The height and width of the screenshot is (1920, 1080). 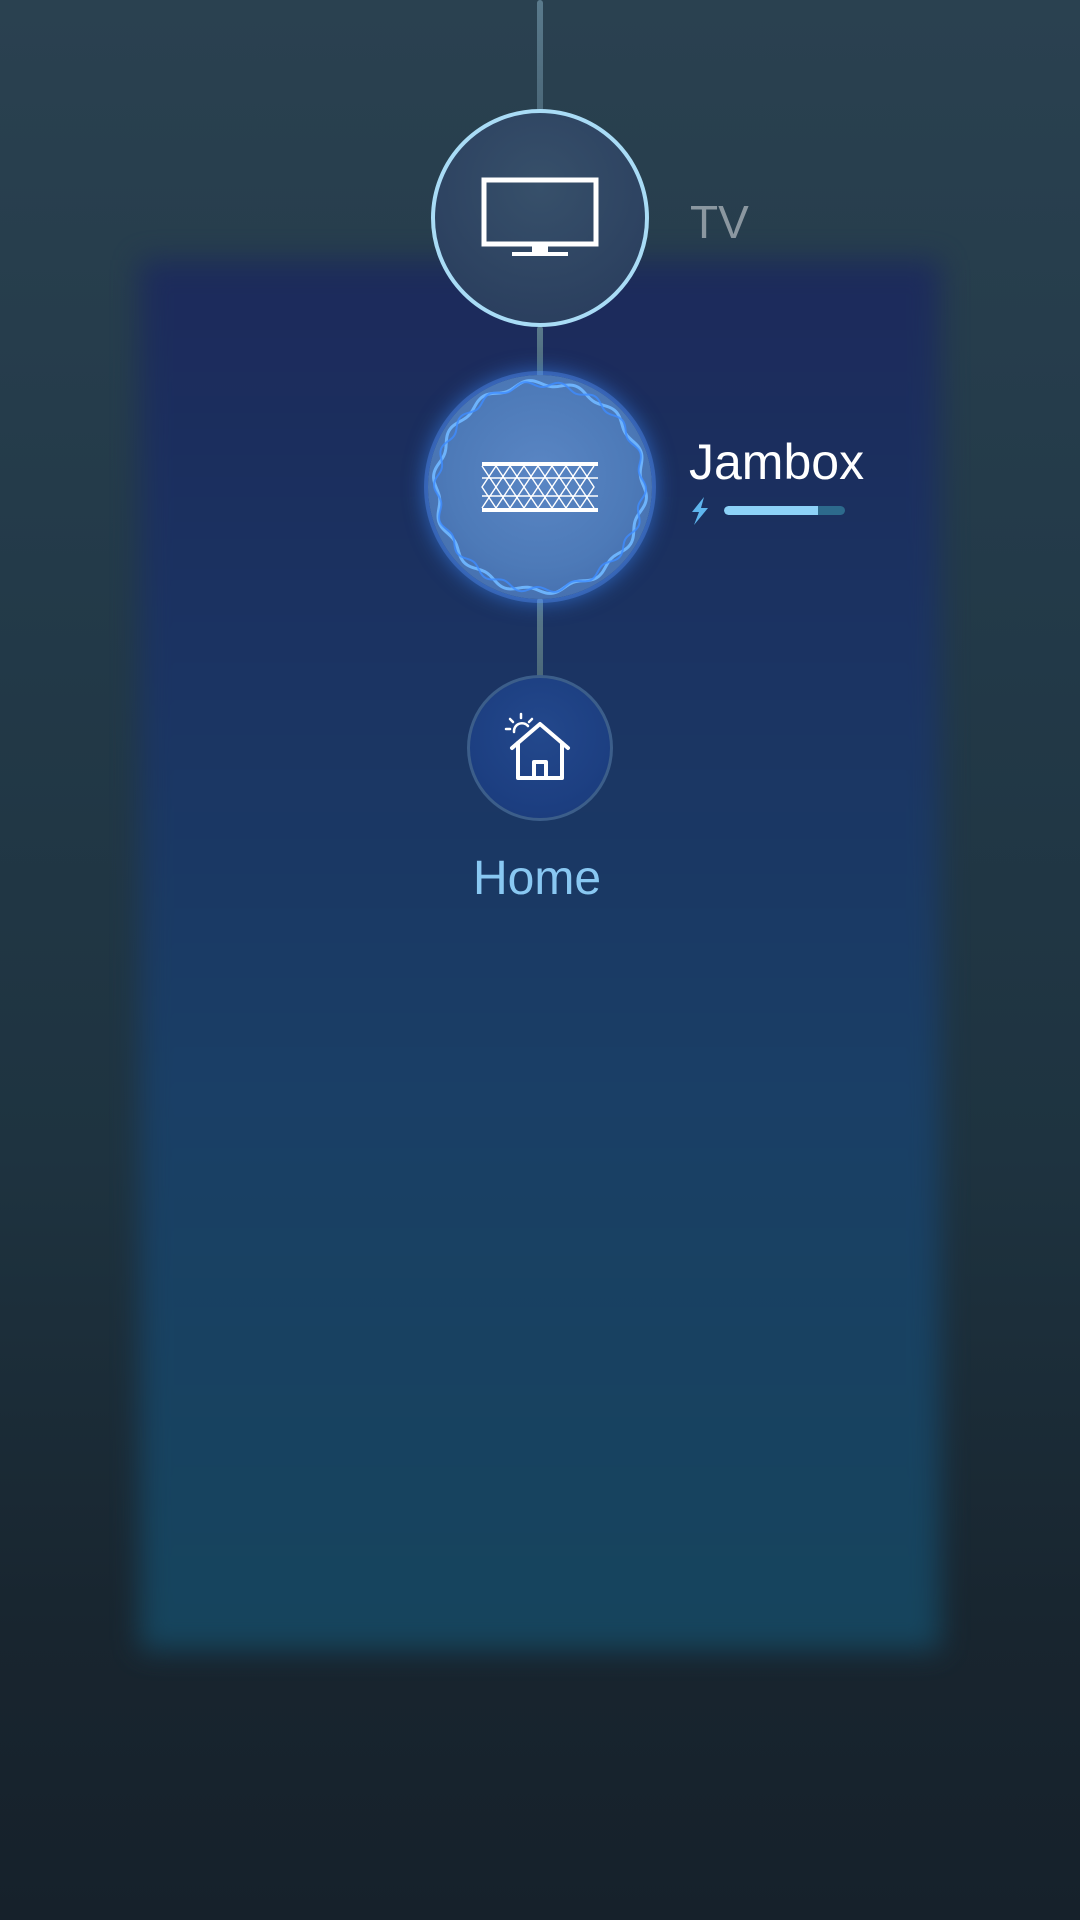 I want to click on connector-jambox-home, so click(x=540, y=638).